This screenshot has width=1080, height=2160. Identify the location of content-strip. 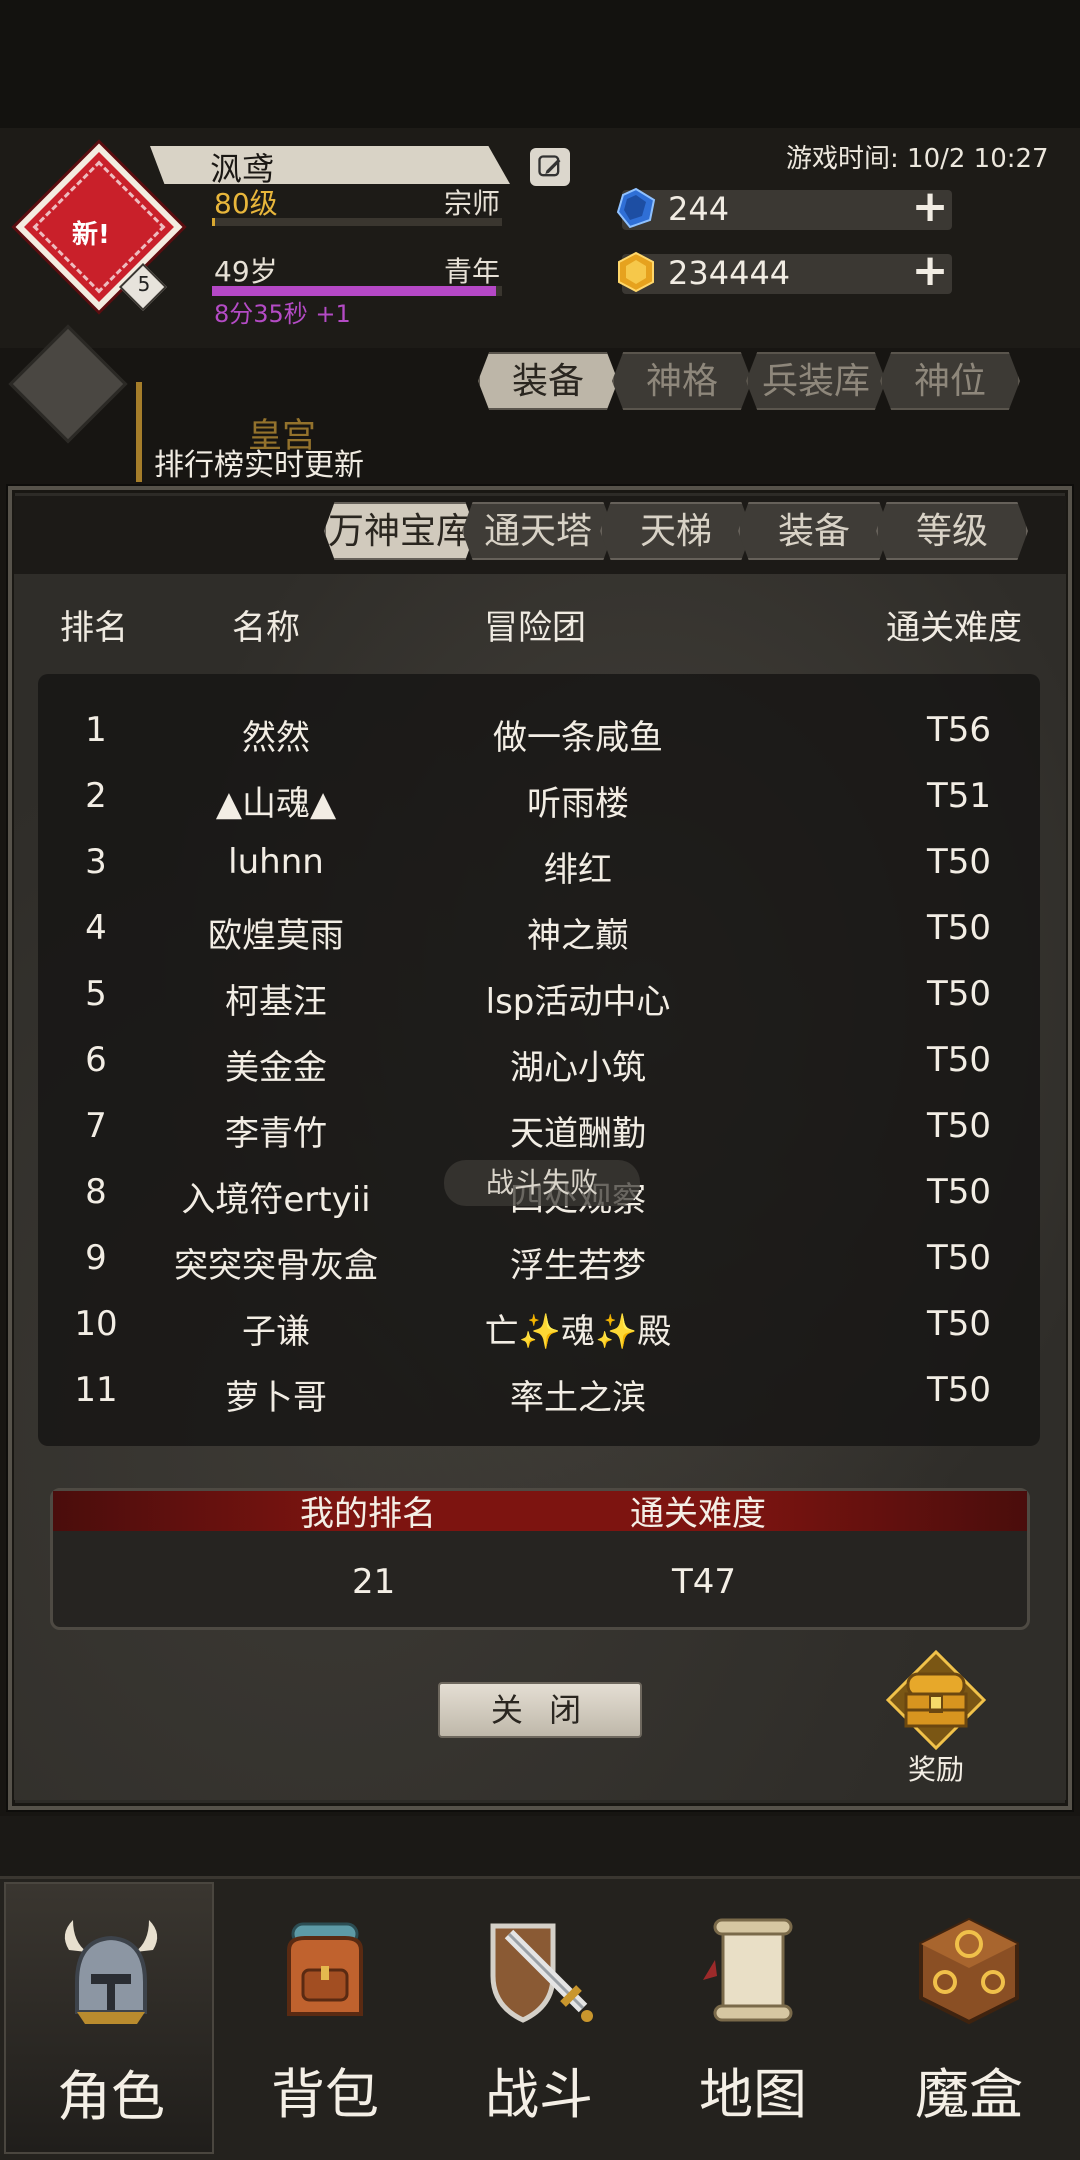
(540, 1846).